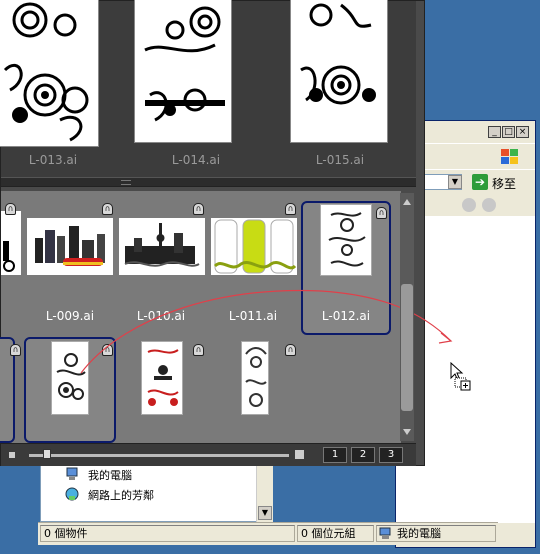 This screenshot has height=554, width=540. What do you see at coordinates (167, 533) in the screenshot?
I see `status-object-count: 0 個物件` at bounding box center [167, 533].